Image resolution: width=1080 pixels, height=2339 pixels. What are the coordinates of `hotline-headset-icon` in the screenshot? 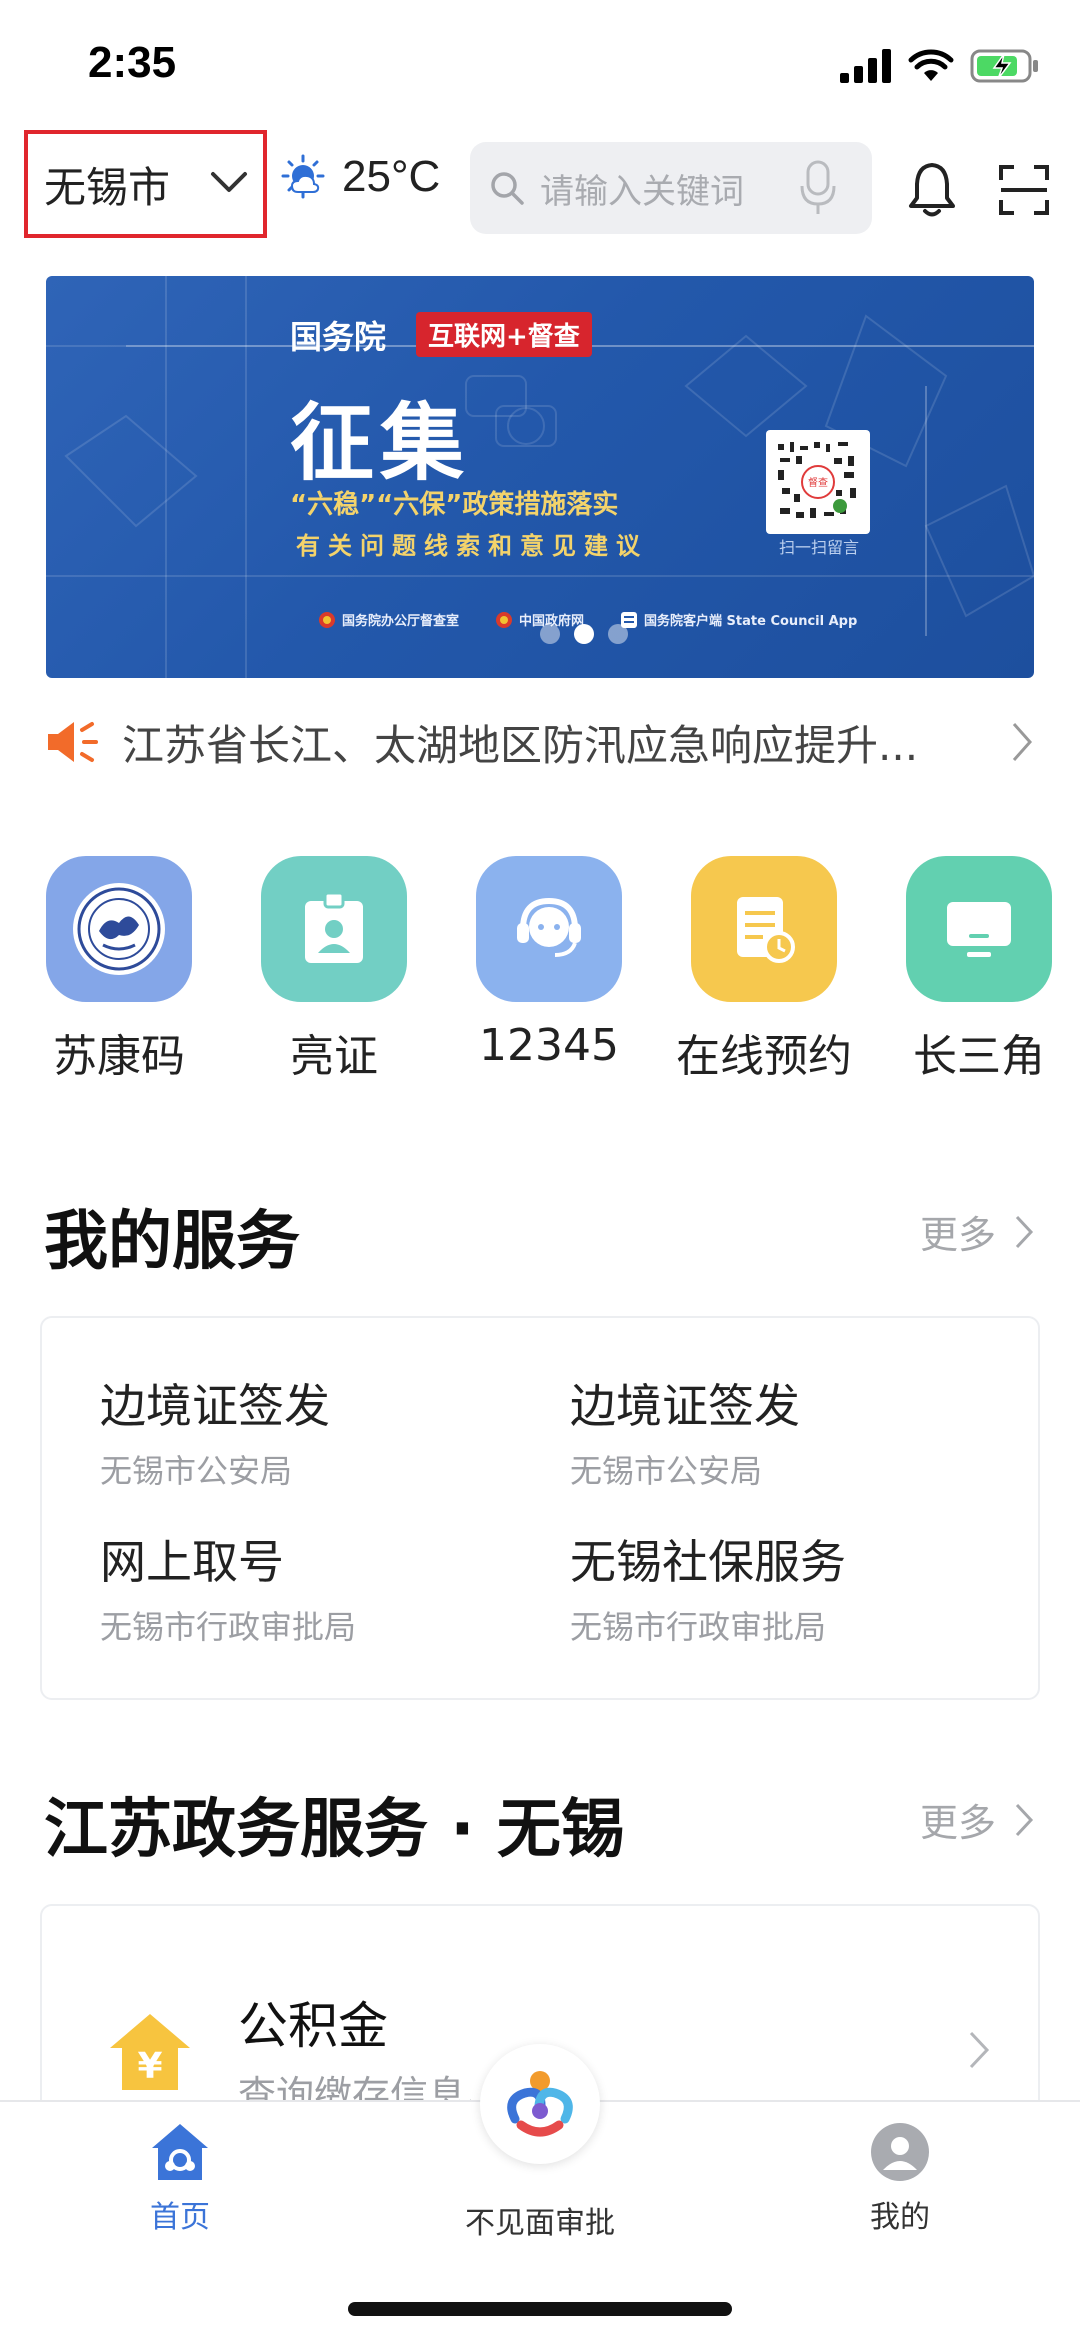 It's located at (549, 929).